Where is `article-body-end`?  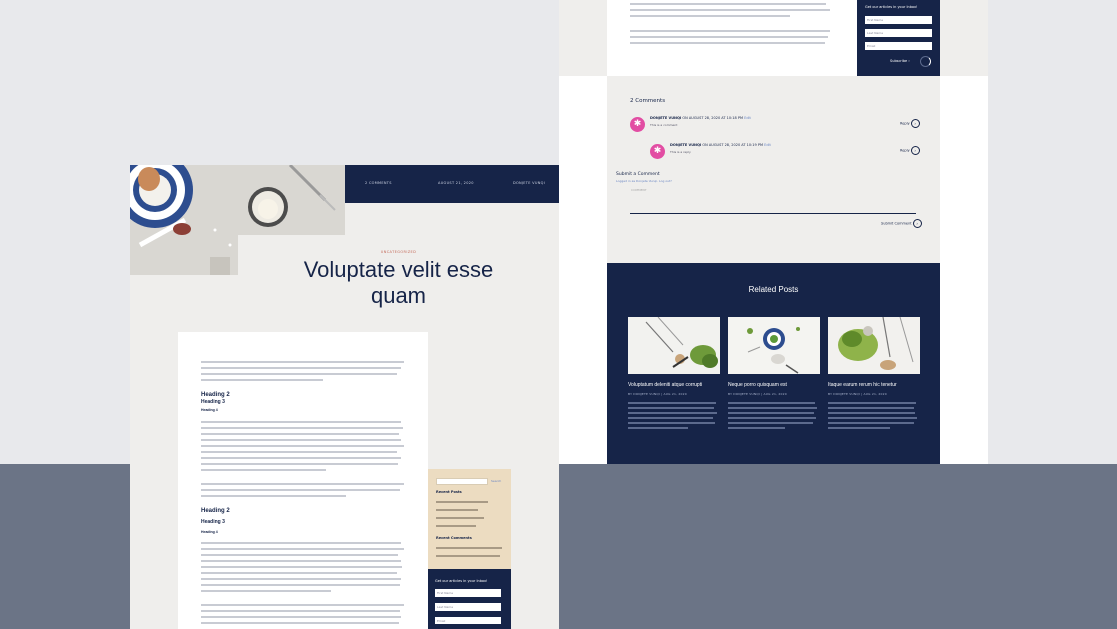
article-body-end is located at coordinates (732, 38).